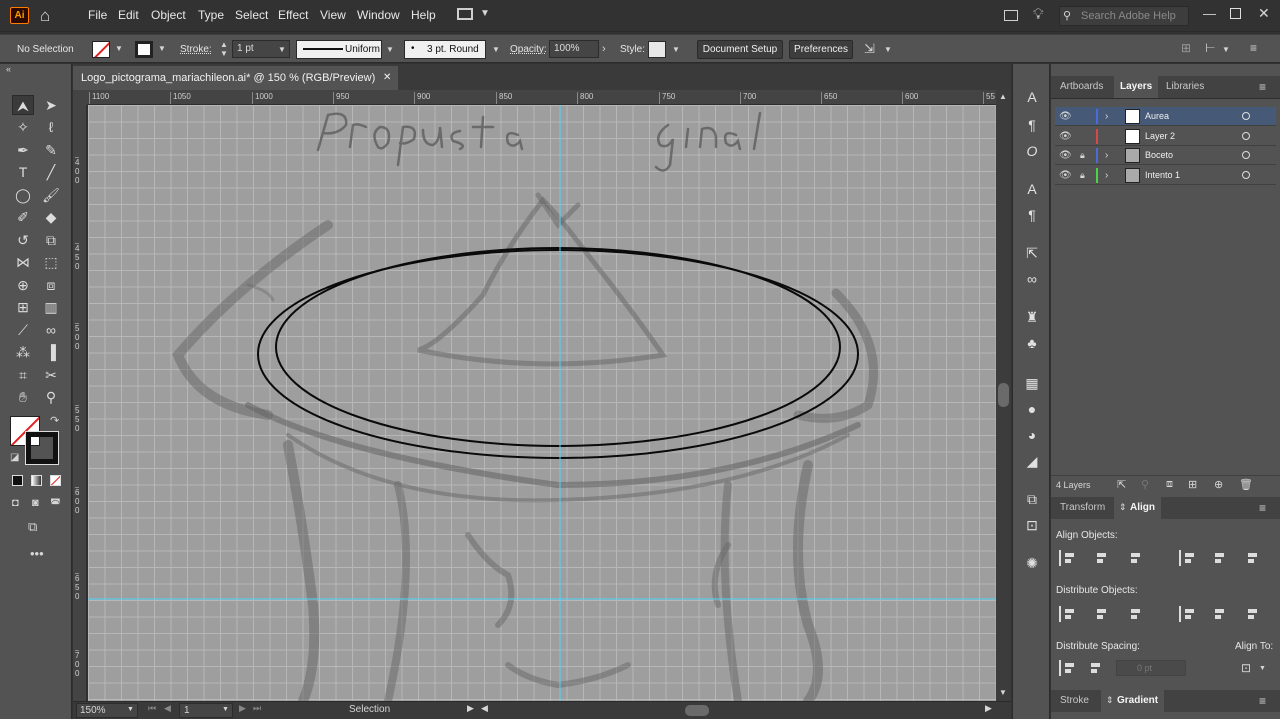 The height and width of the screenshot is (719, 1280). What do you see at coordinates (1082, 175) in the screenshot?
I see `lock-icon: 🔒︎` at bounding box center [1082, 175].